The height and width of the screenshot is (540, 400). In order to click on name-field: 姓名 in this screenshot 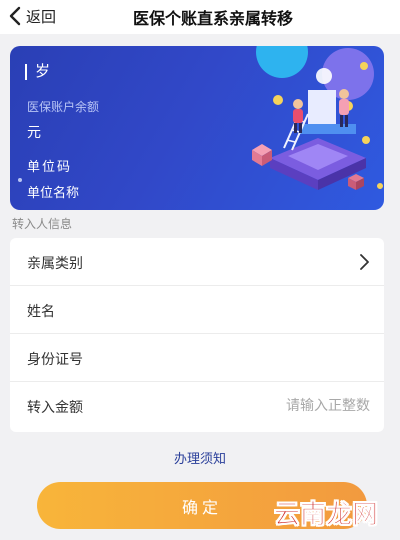, I will do `click(197, 310)`.